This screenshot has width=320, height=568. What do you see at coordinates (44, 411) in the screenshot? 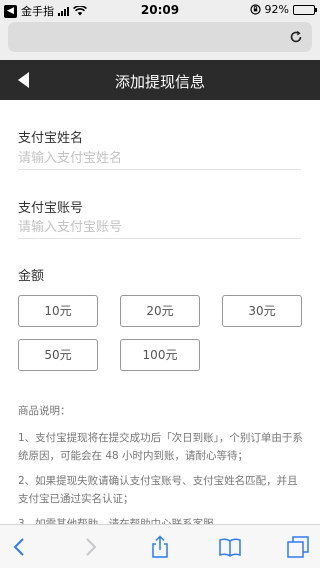
I see `notes-title: 商品说明：` at bounding box center [44, 411].